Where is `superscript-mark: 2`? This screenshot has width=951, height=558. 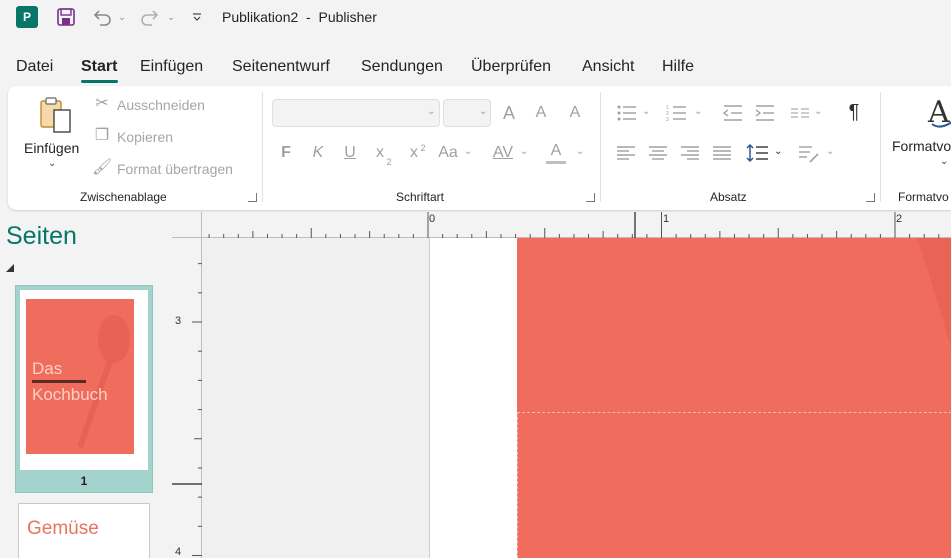
superscript-mark: 2 is located at coordinates (423, 148).